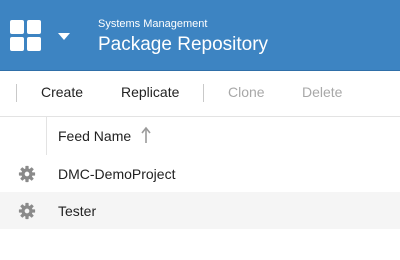  I want to click on column-divider, so click(46, 136).